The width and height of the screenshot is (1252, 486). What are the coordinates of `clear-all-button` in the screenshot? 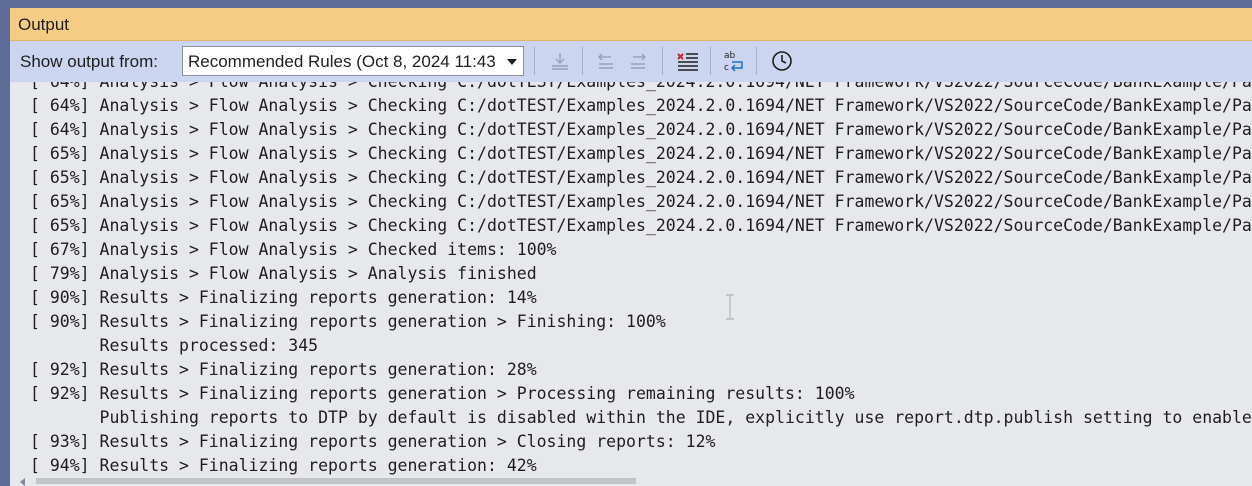 It's located at (688, 61).